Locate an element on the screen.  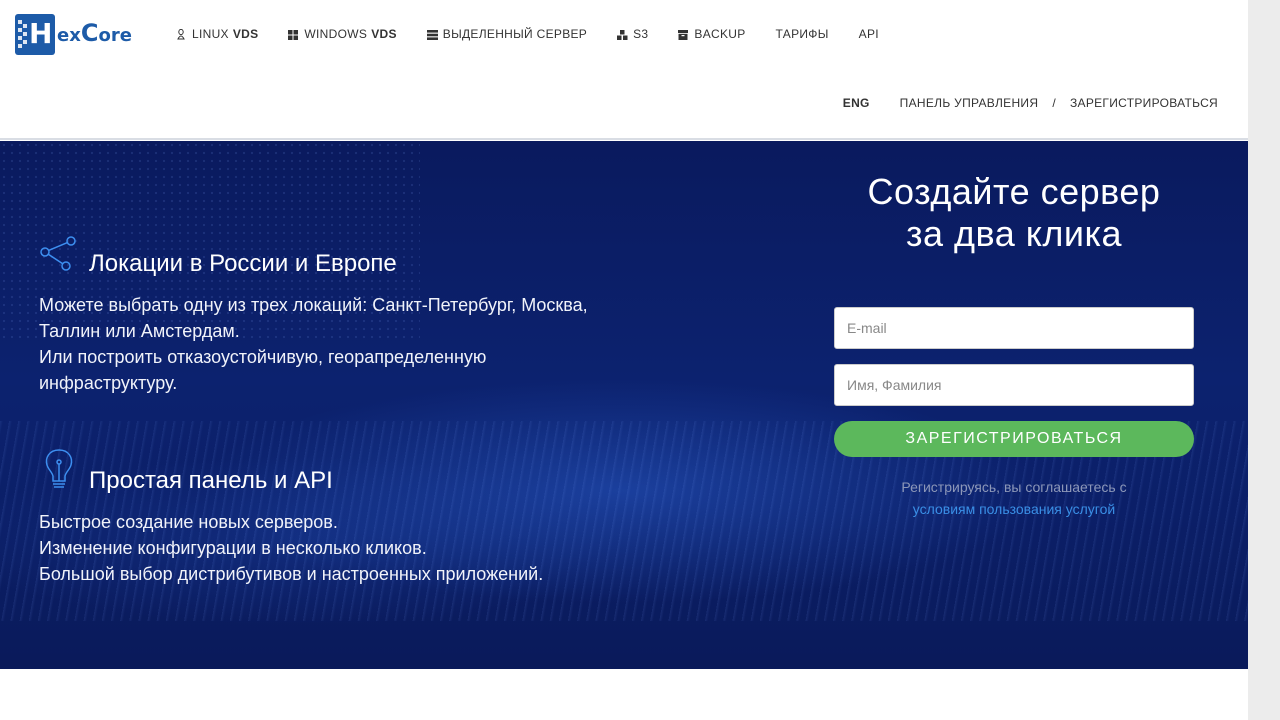
nav-linux-vds: Linux VDS is located at coordinates (217, 34).